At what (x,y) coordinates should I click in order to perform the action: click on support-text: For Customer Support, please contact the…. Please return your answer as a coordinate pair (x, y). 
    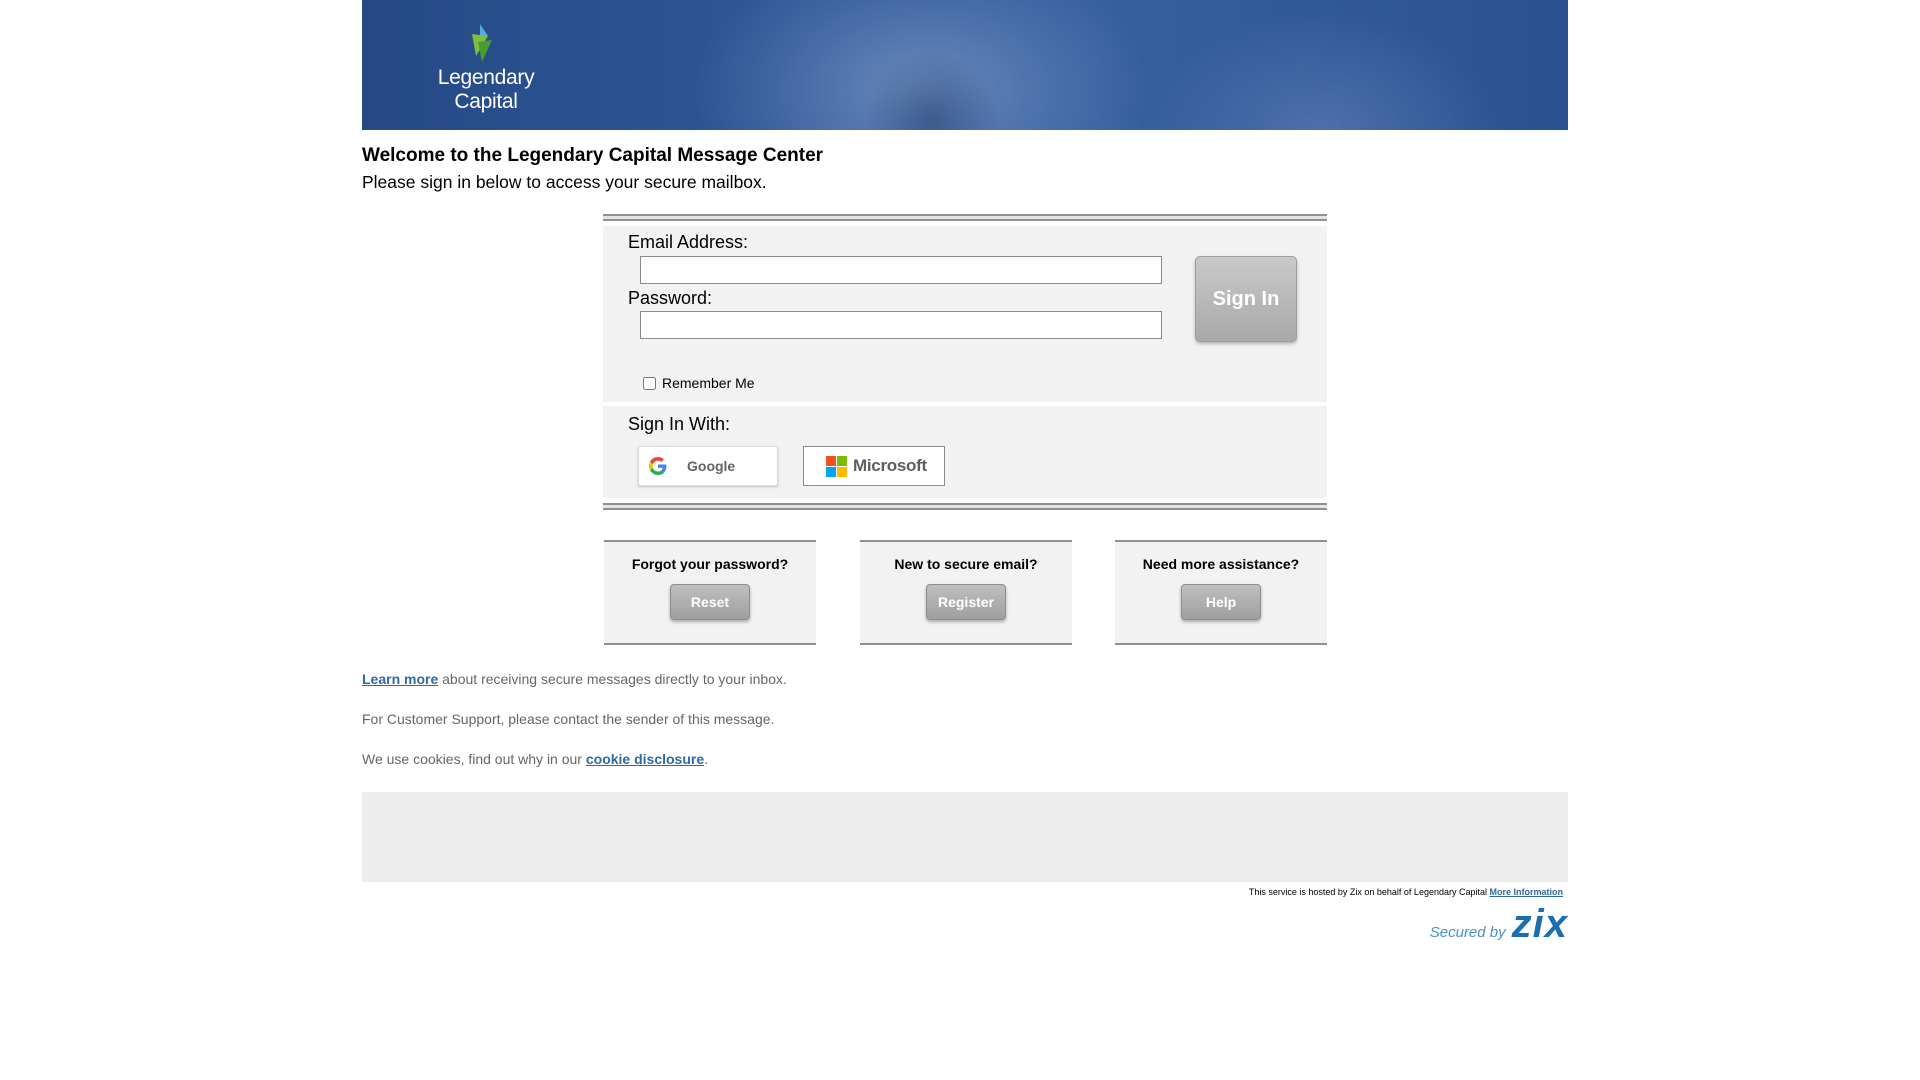
    Looking at the image, I should click on (568, 719).